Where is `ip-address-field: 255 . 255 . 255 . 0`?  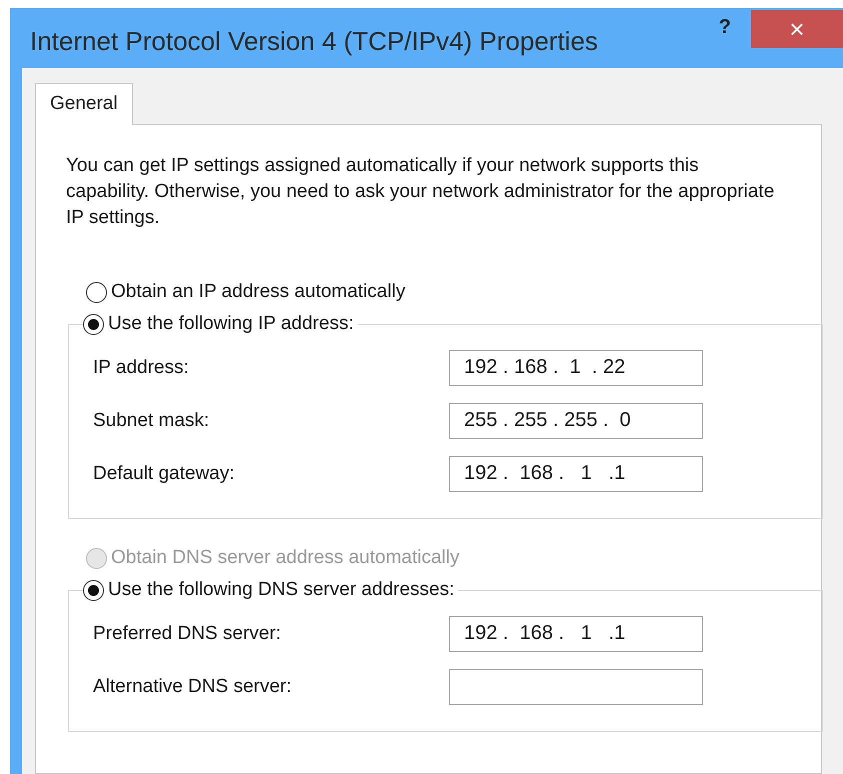
ip-address-field: 255 . 255 . 255 . 0 is located at coordinates (576, 420).